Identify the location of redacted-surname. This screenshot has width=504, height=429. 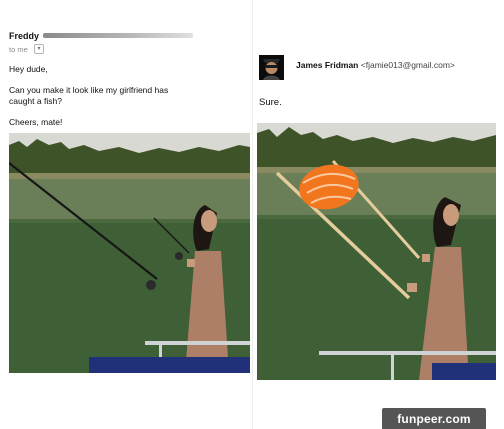
(118, 35).